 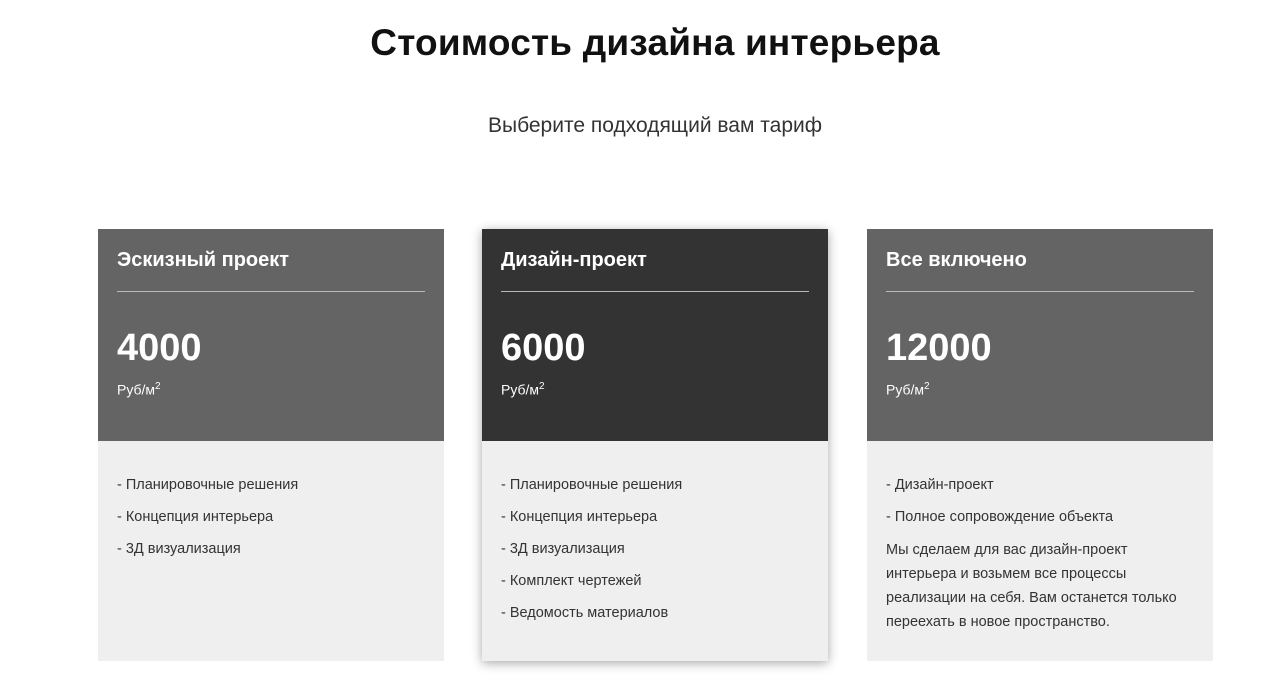 What do you see at coordinates (655, 125) in the screenshot?
I see `page-subtitle: Выберите подходящий вам тариф` at bounding box center [655, 125].